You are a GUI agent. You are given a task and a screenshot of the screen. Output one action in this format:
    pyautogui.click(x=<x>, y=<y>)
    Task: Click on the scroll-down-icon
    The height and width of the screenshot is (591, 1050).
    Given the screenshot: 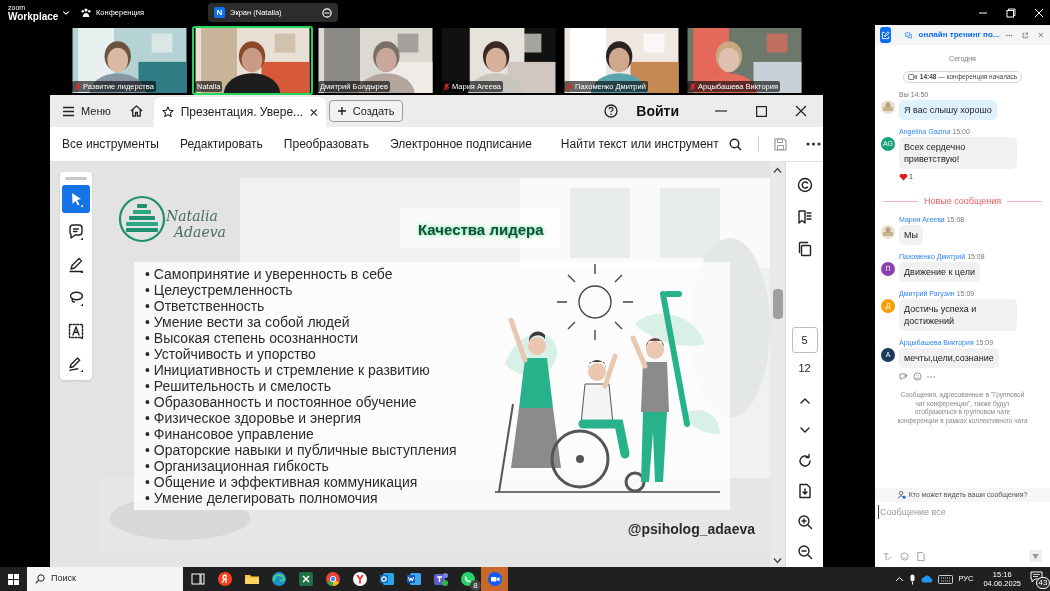 What is the action you would take?
    pyautogui.click(x=777, y=560)
    